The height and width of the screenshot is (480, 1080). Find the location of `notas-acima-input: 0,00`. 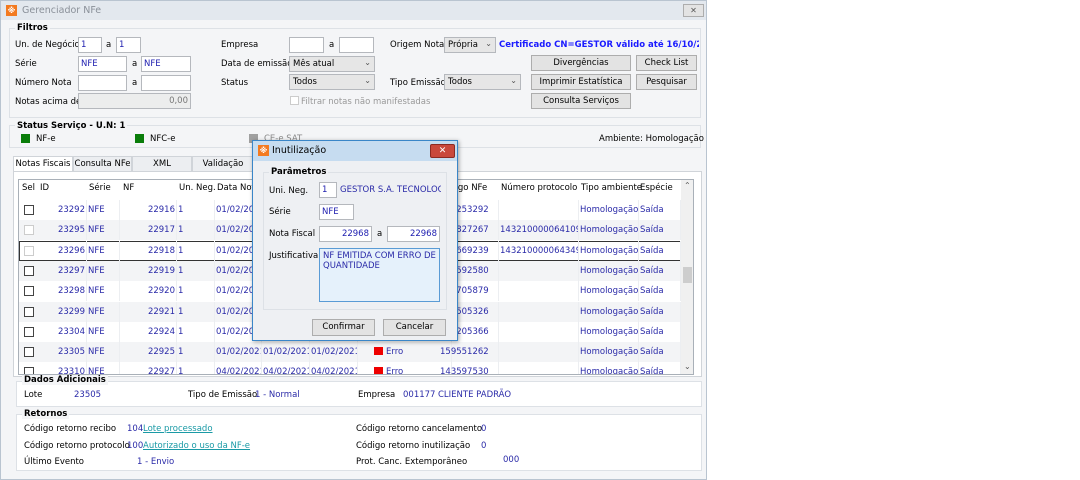

notas-acima-input: 0,00 is located at coordinates (134, 101).